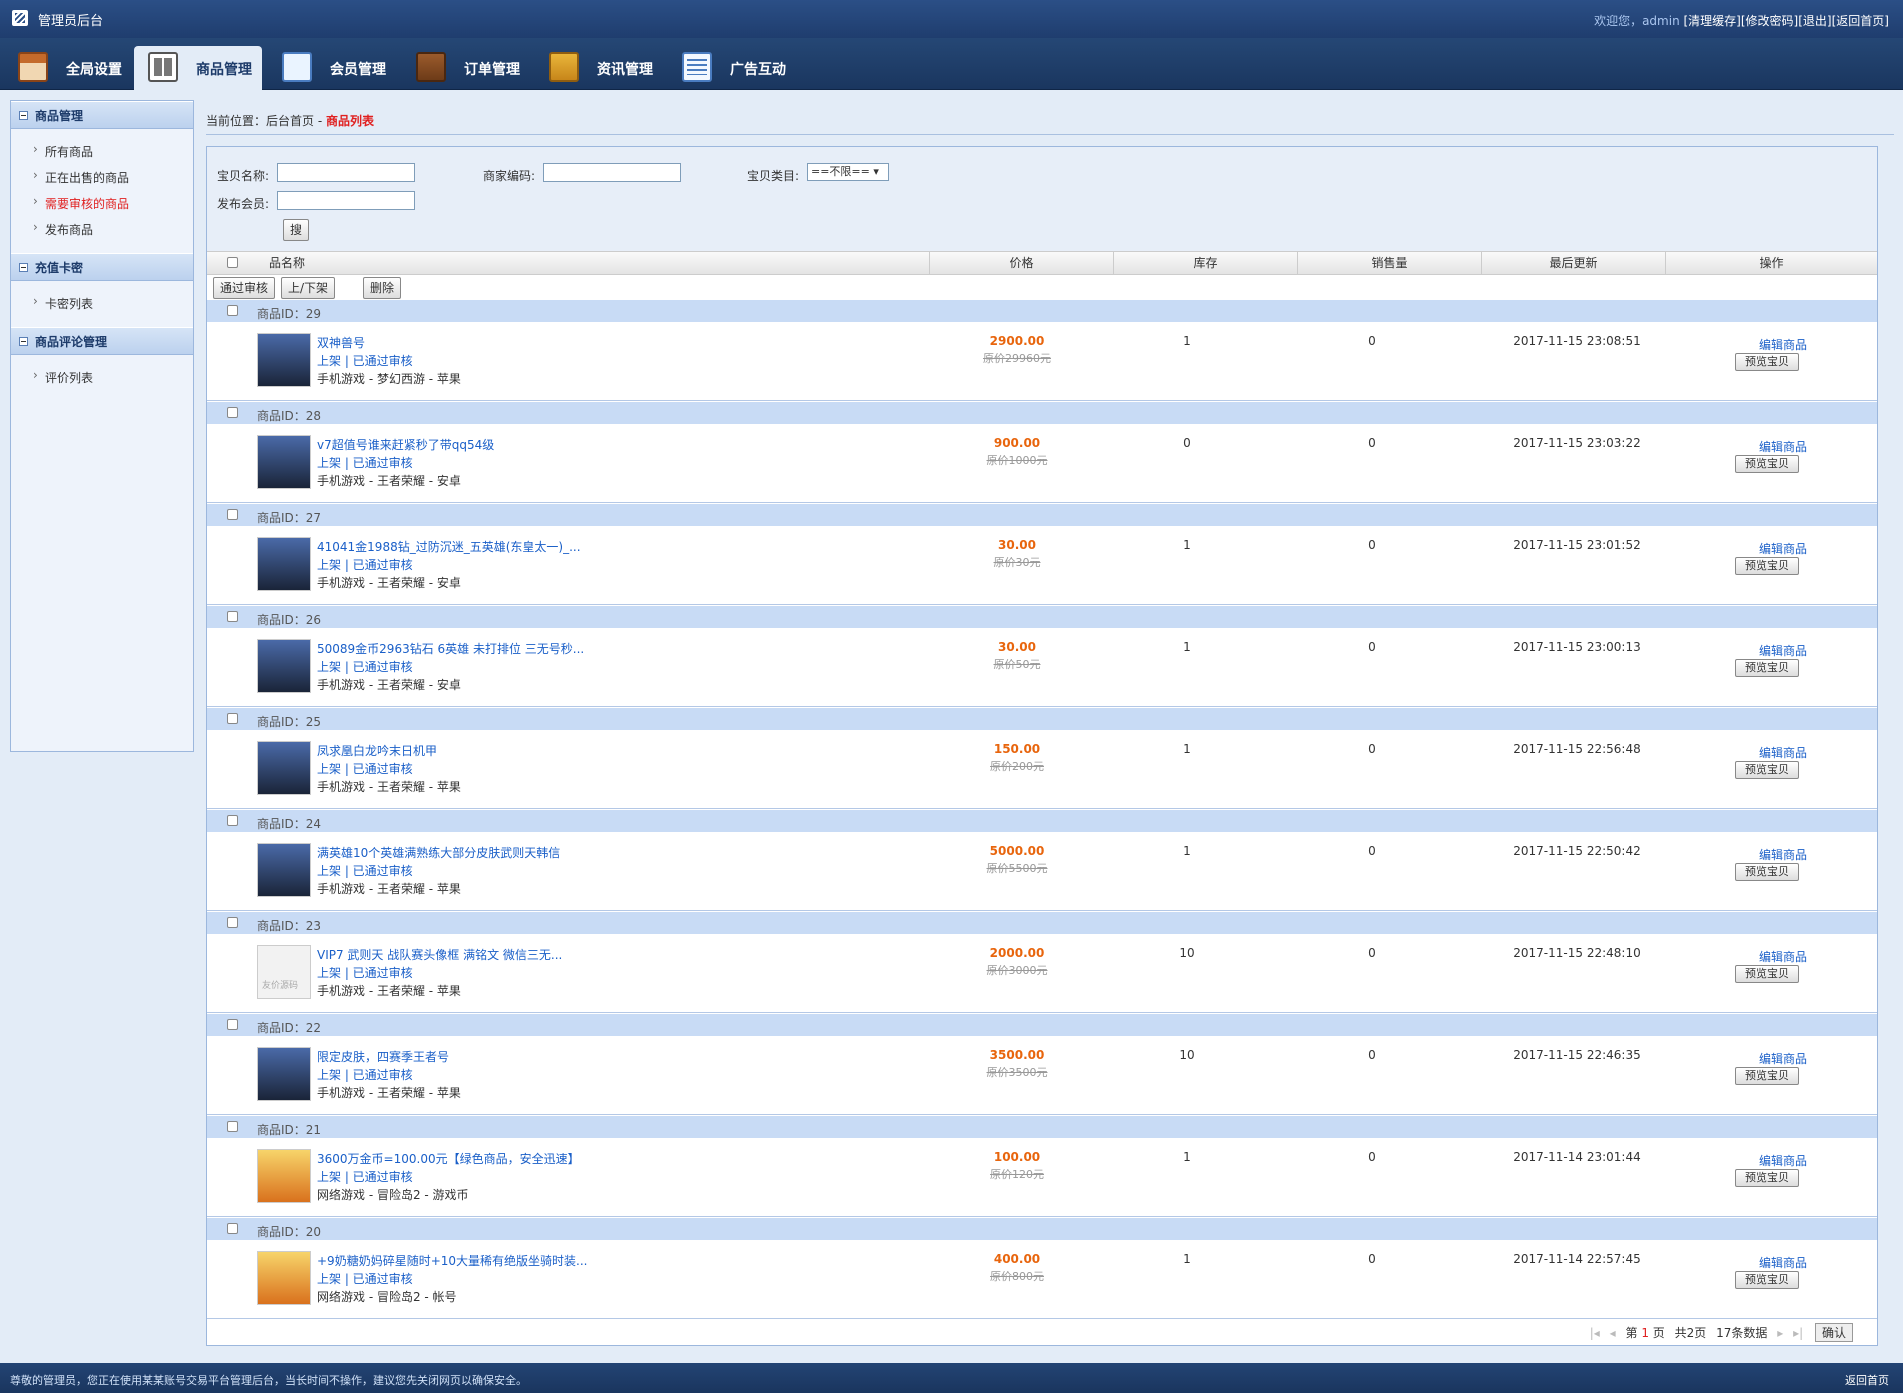 The height and width of the screenshot is (1393, 1903). What do you see at coordinates (466, 68) in the screenshot?
I see `tab-orders: 订单管理` at bounding box center [466, 68].